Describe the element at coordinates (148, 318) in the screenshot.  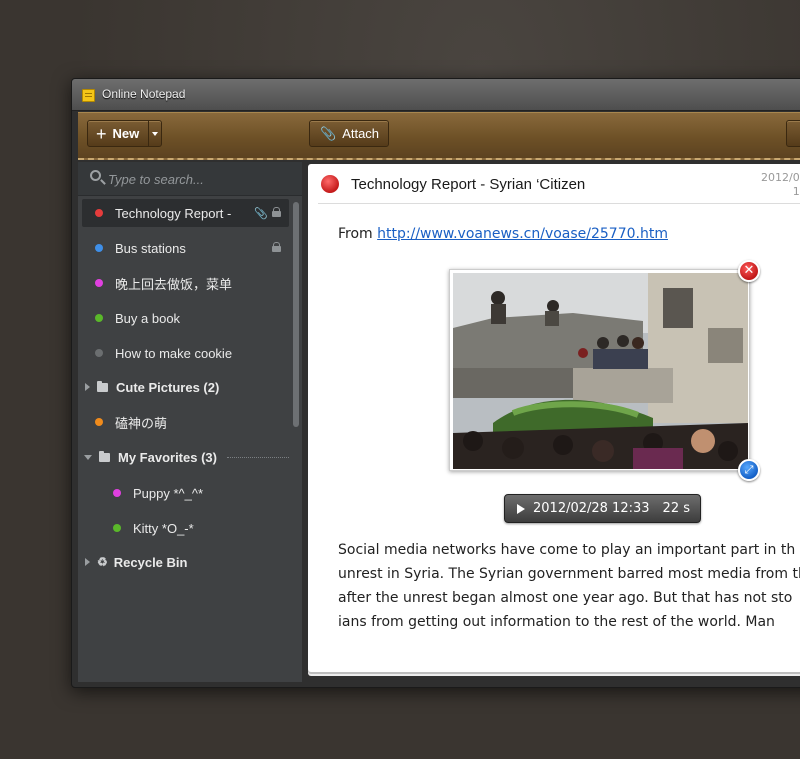
I see `note-label: Buy a book` at that location.